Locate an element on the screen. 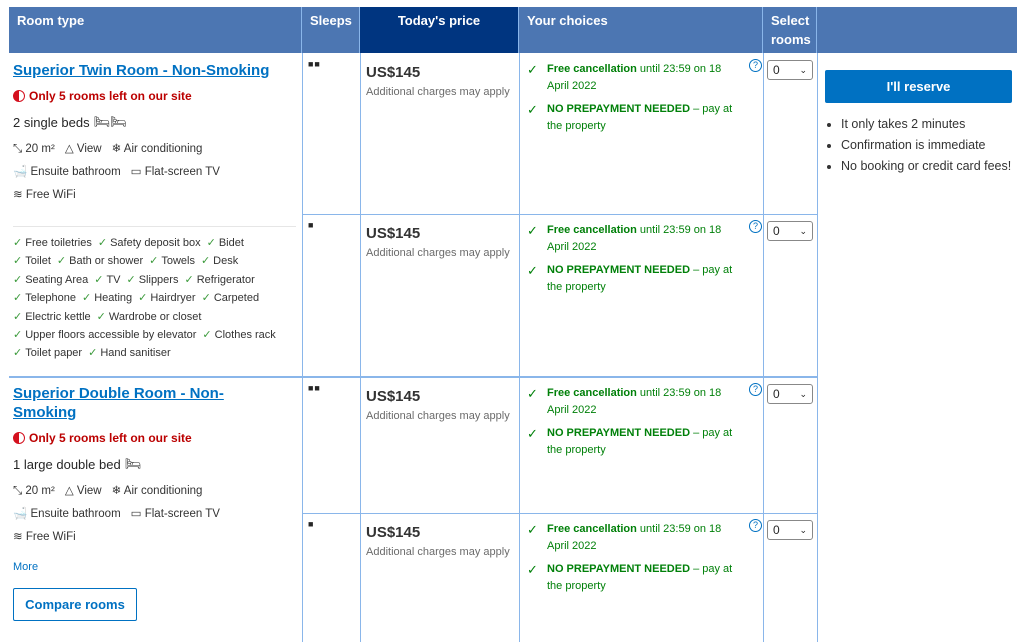  bed-info: 2 single beds 🛏🛏 is located at coordinates (155, 122).